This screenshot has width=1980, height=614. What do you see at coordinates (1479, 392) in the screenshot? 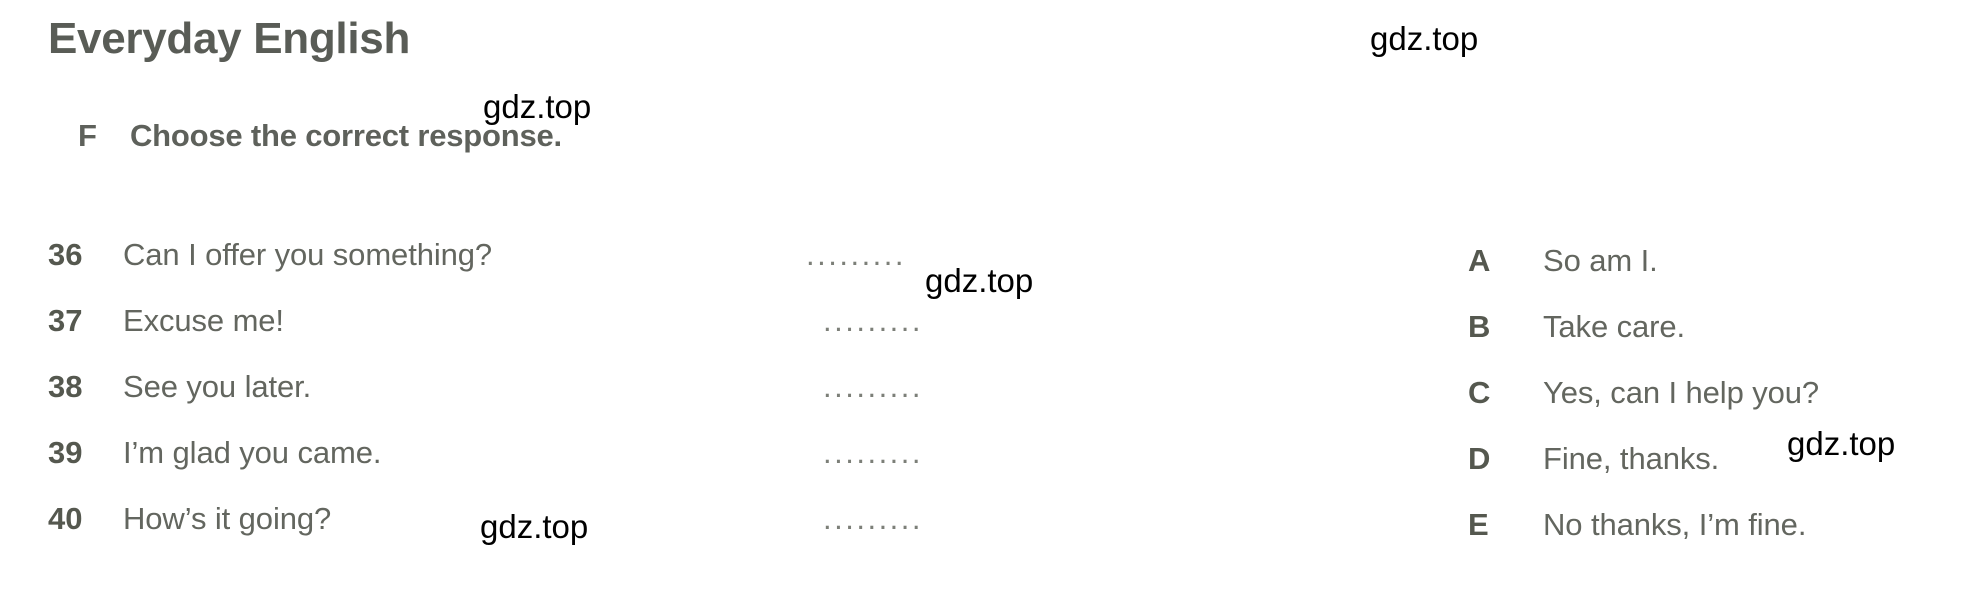
I see `option-letter: C` at bounding box center [1479, 392].